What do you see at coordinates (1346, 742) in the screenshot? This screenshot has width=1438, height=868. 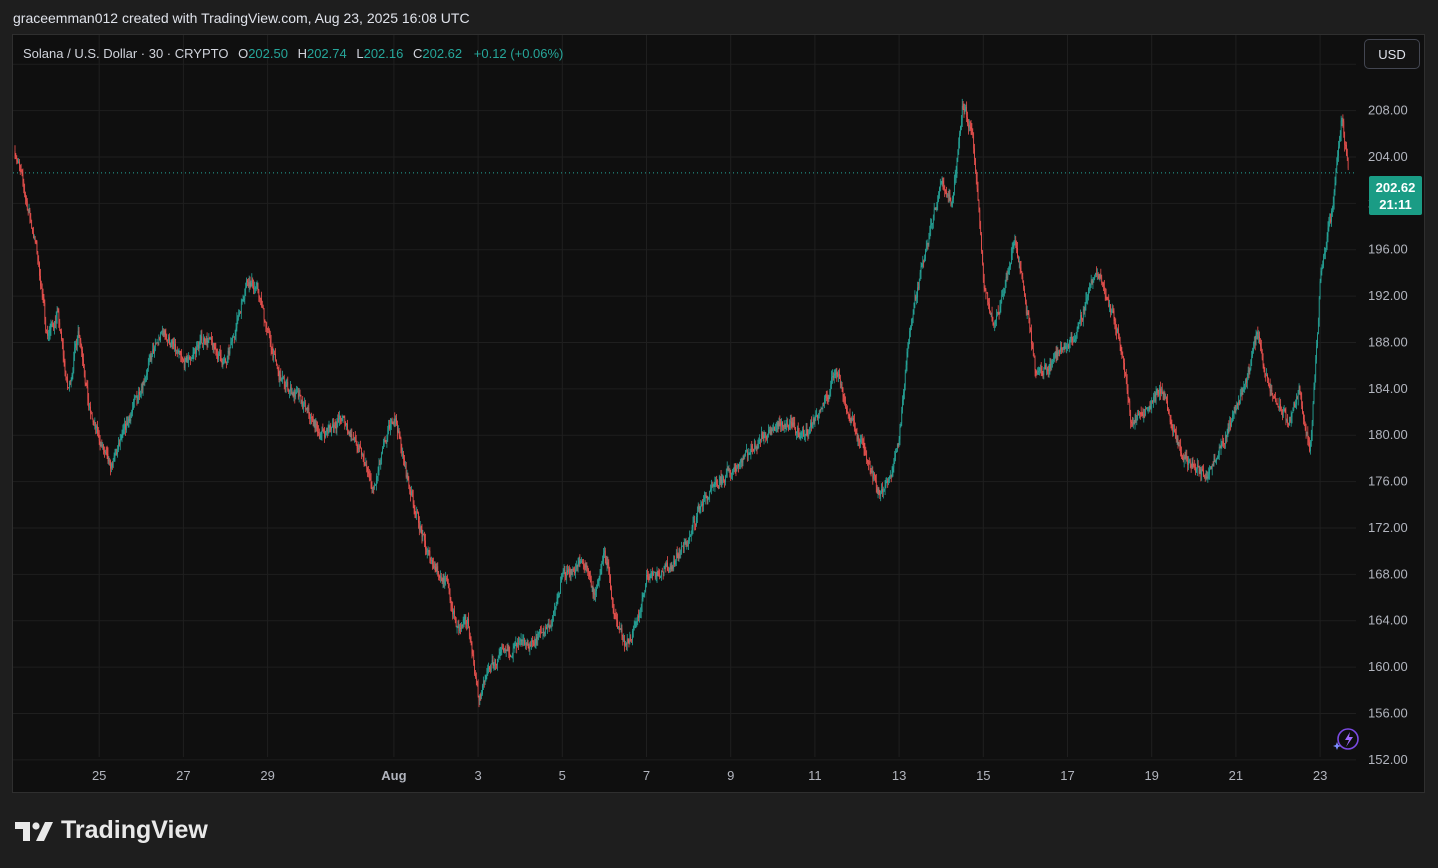 I see `sparkle-lightning-icon` at bounding box center [1346, 742].